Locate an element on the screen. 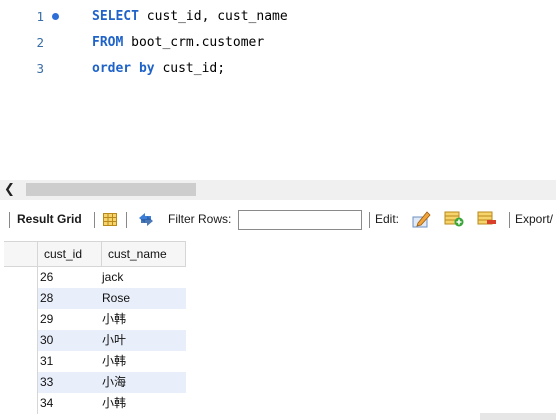 The image size is (556, 420). editor-line-1: 1 SELECT cust_id, cust_name is located at coordinates (278, 17).